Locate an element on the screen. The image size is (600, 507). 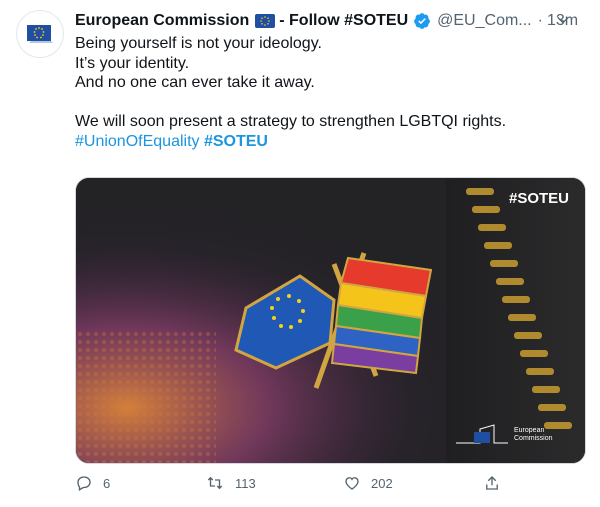
share-icon is located at coordinates (492, 483).